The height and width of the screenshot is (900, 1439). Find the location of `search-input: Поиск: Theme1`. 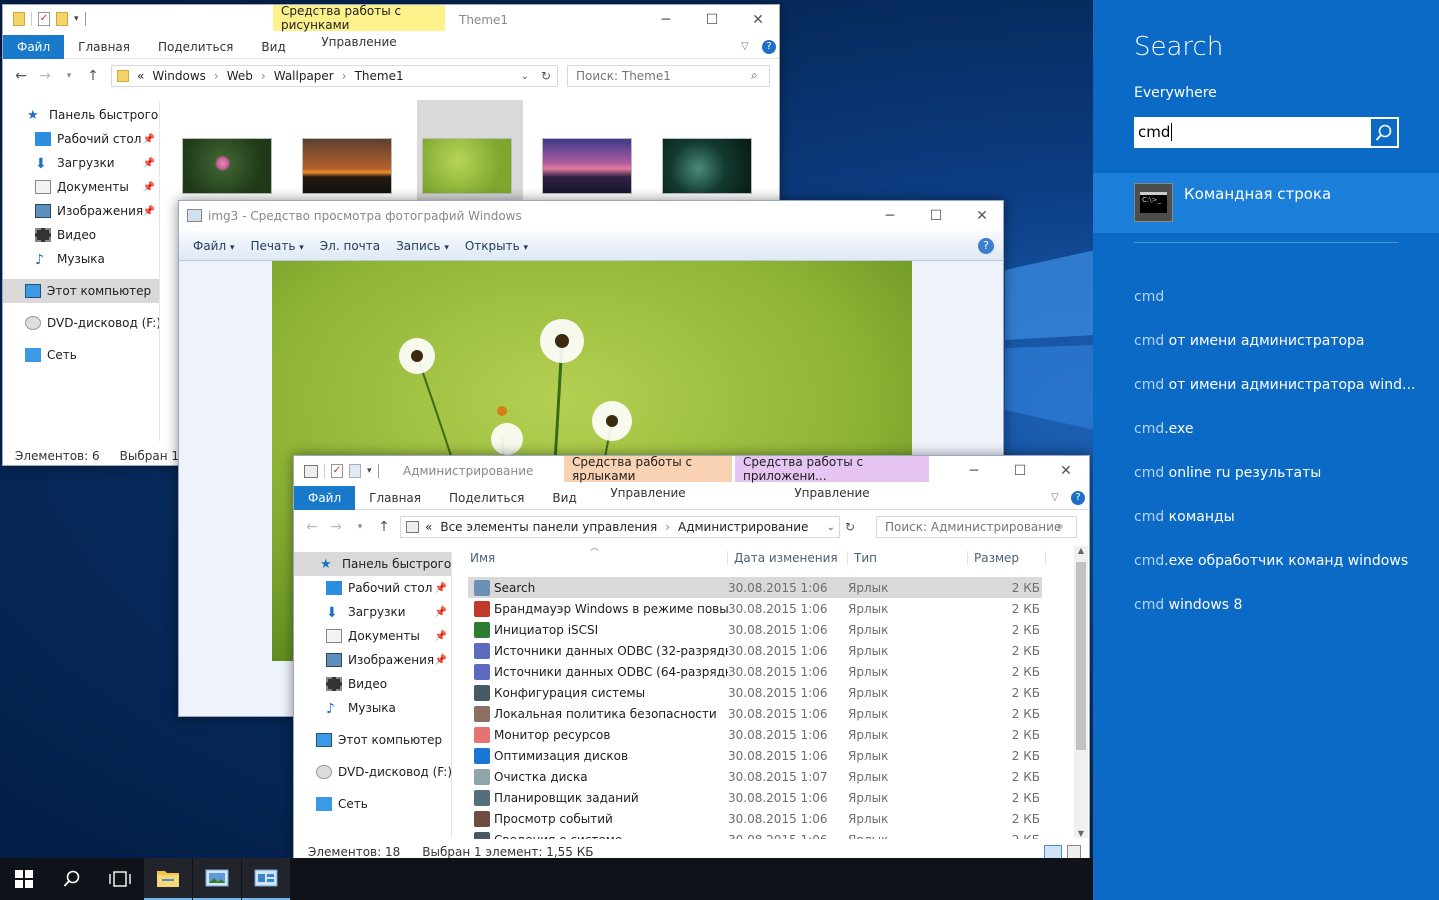

search-input: Поиск: Theme1 is located at coordinates (668, 76).